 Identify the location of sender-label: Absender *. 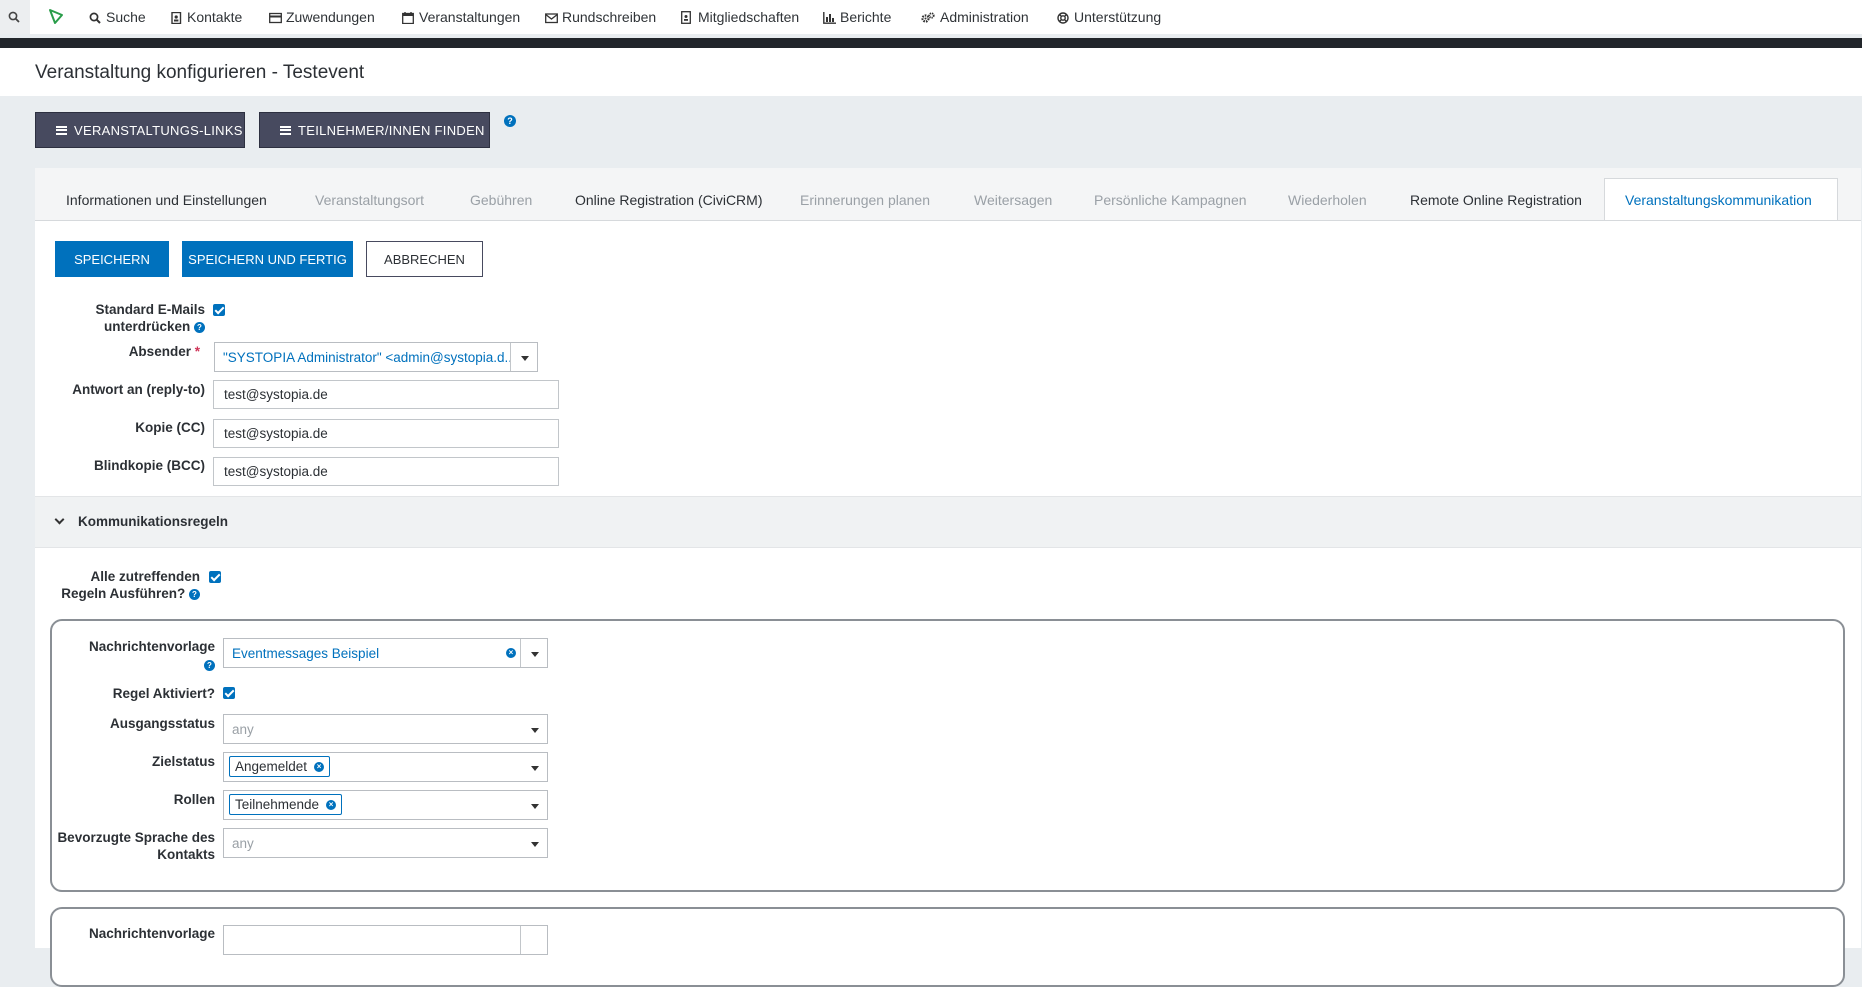
(164, 351).